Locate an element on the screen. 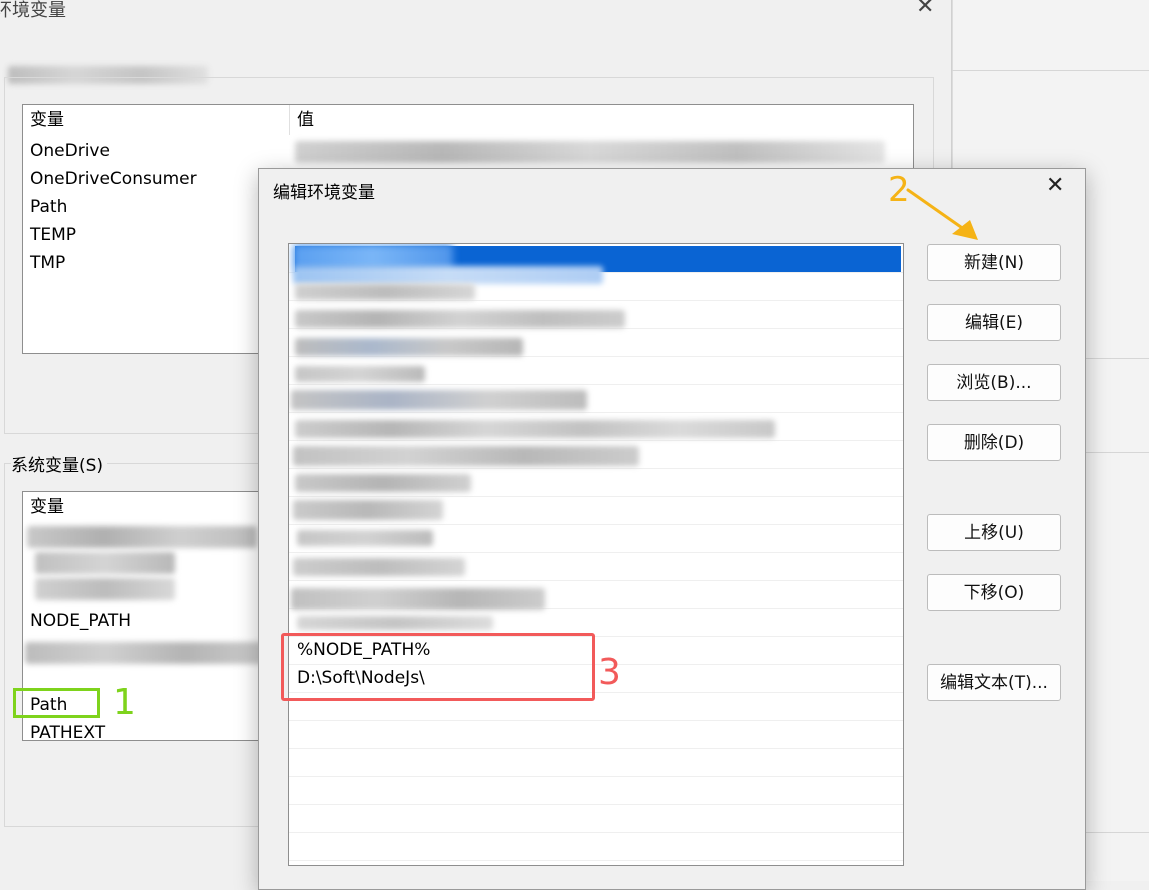 This screenshot has width=1149, height=890. annotation-number-3: 3 is located at coordinates (609, 672).